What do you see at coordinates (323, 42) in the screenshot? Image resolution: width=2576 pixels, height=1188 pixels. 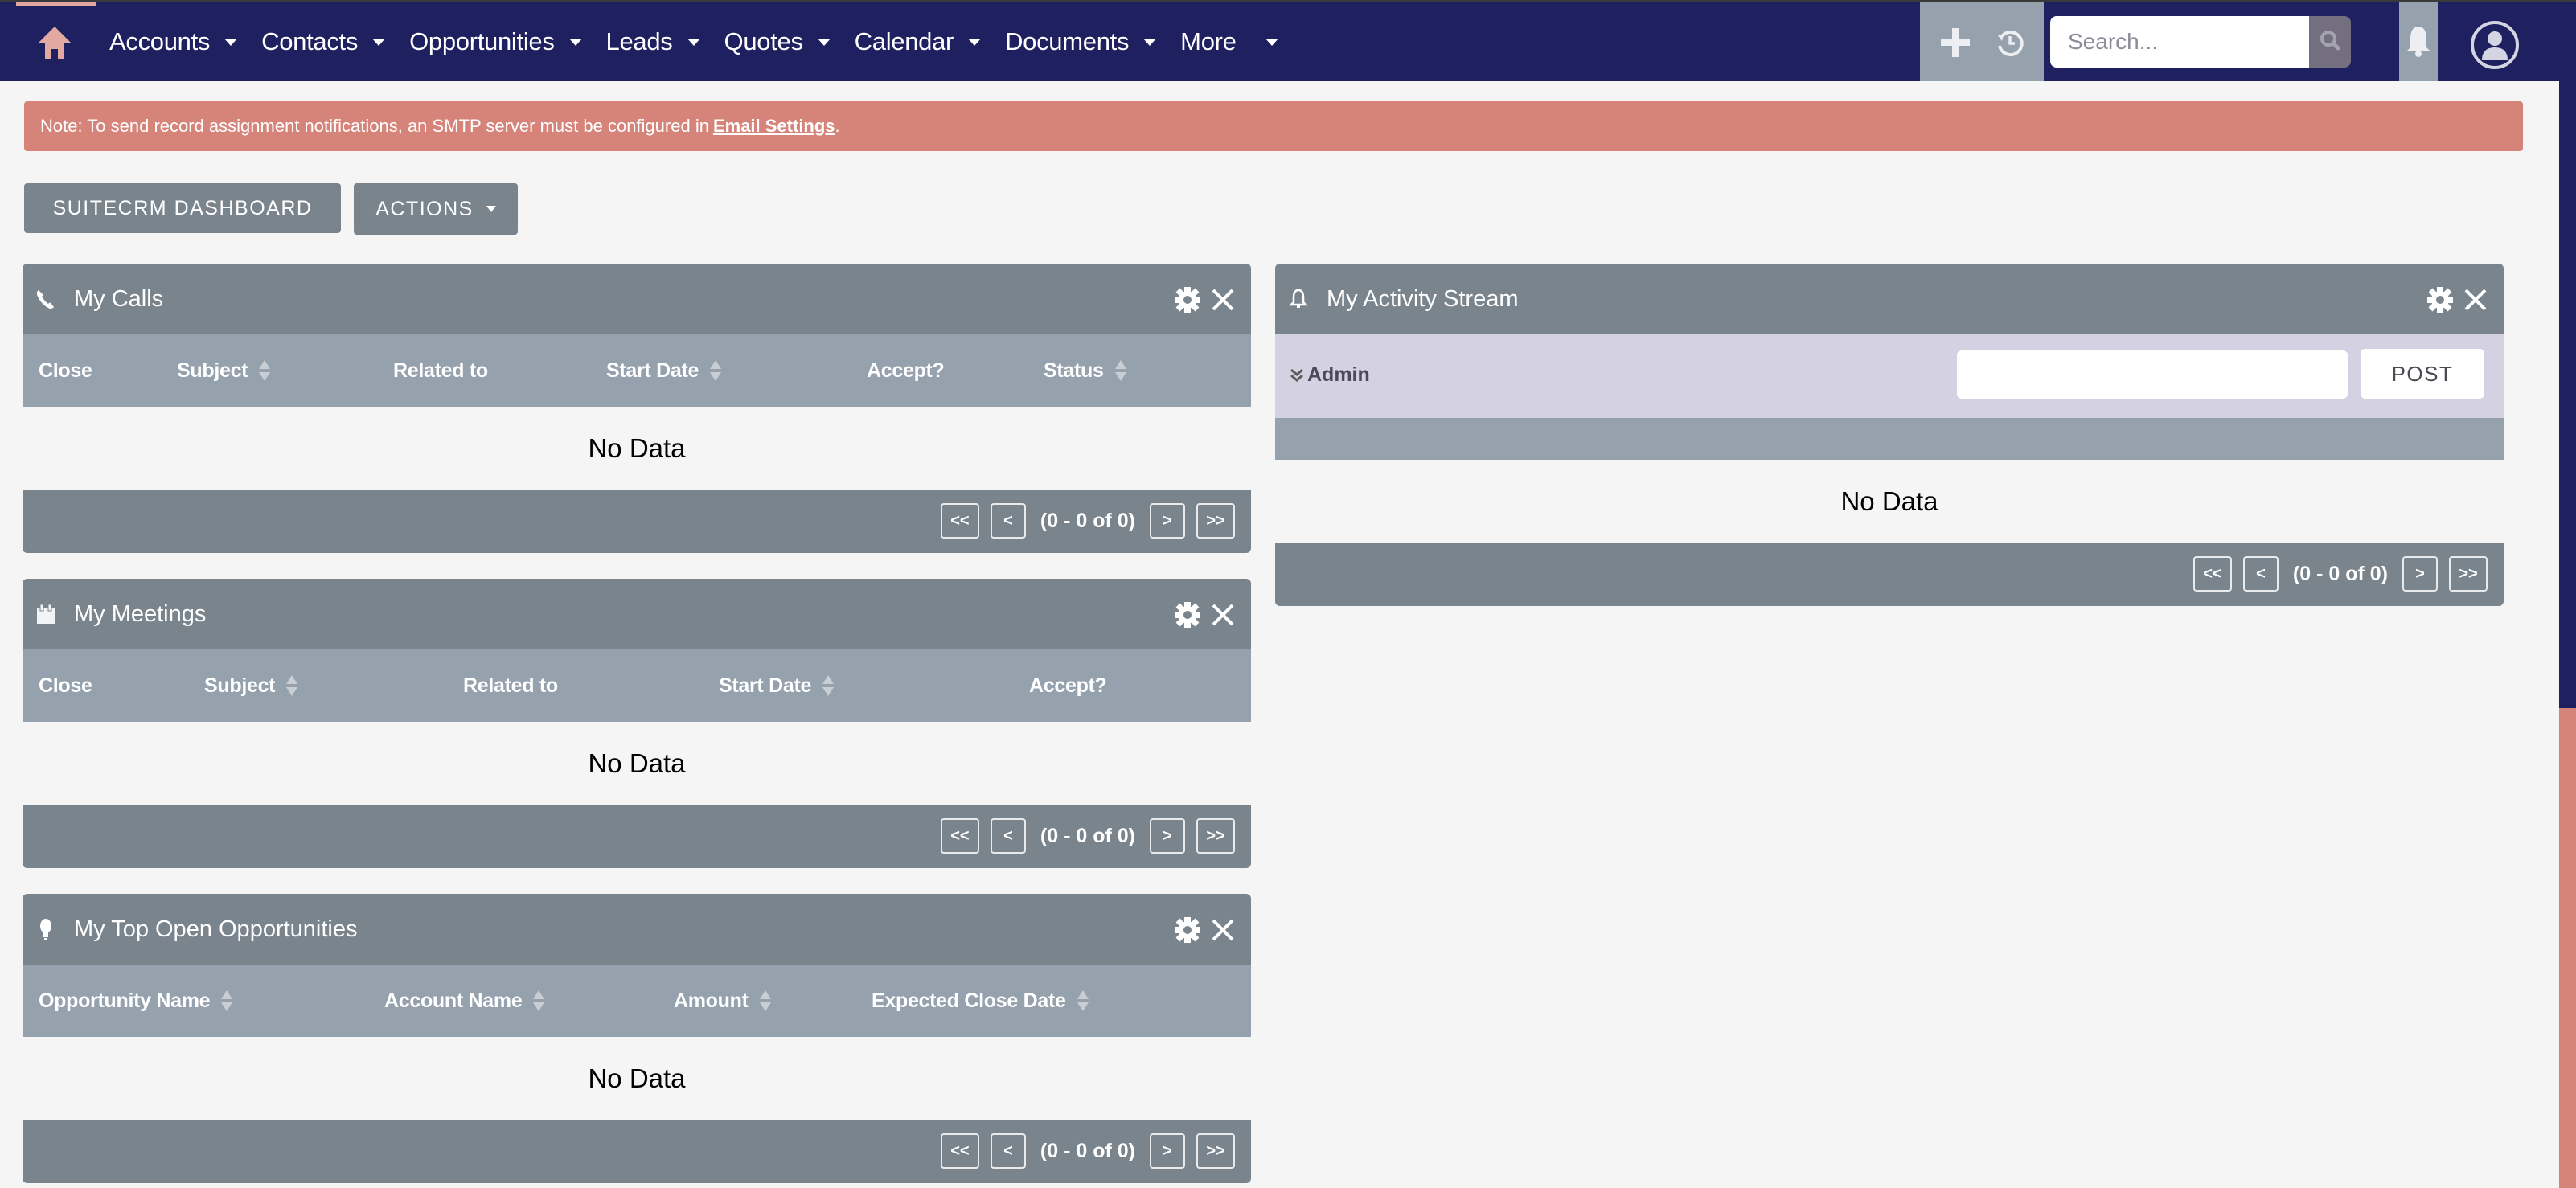 I see `nav-contacts: Contacts` at bounding box center [323, 42].